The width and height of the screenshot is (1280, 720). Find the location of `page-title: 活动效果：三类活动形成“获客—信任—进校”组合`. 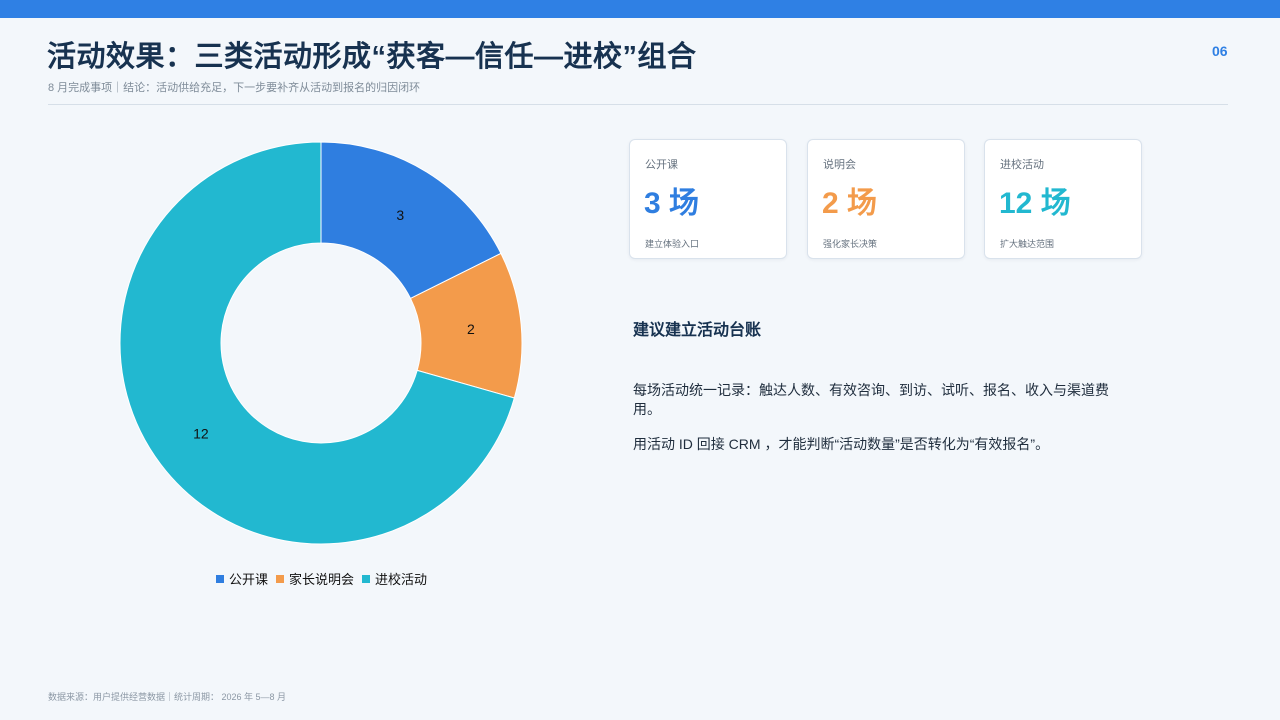

page-title: 活动效果：三类活动形成“获客—信任—进校”组合 is located at coordinates (372, 57).